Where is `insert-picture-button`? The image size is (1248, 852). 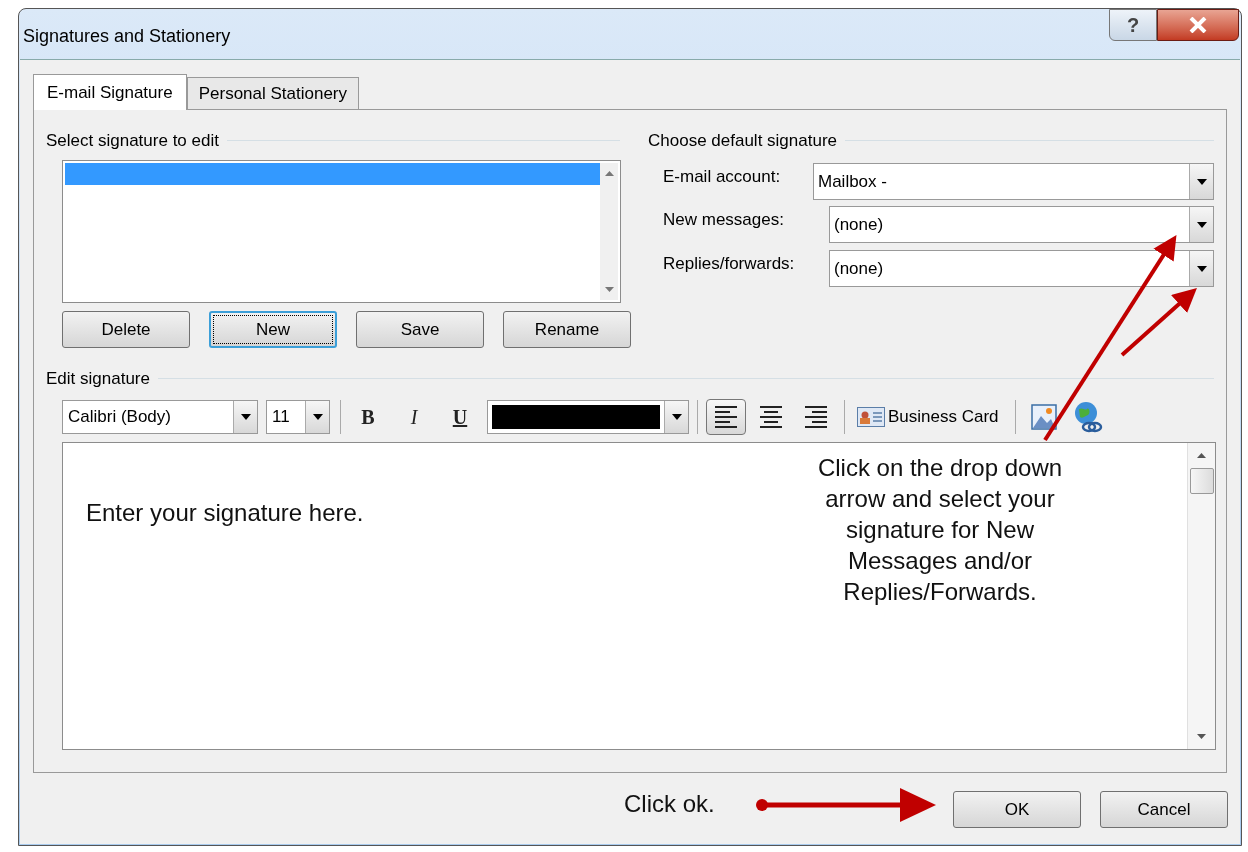 insert-picture-button is located at coordinates (1043, 417).